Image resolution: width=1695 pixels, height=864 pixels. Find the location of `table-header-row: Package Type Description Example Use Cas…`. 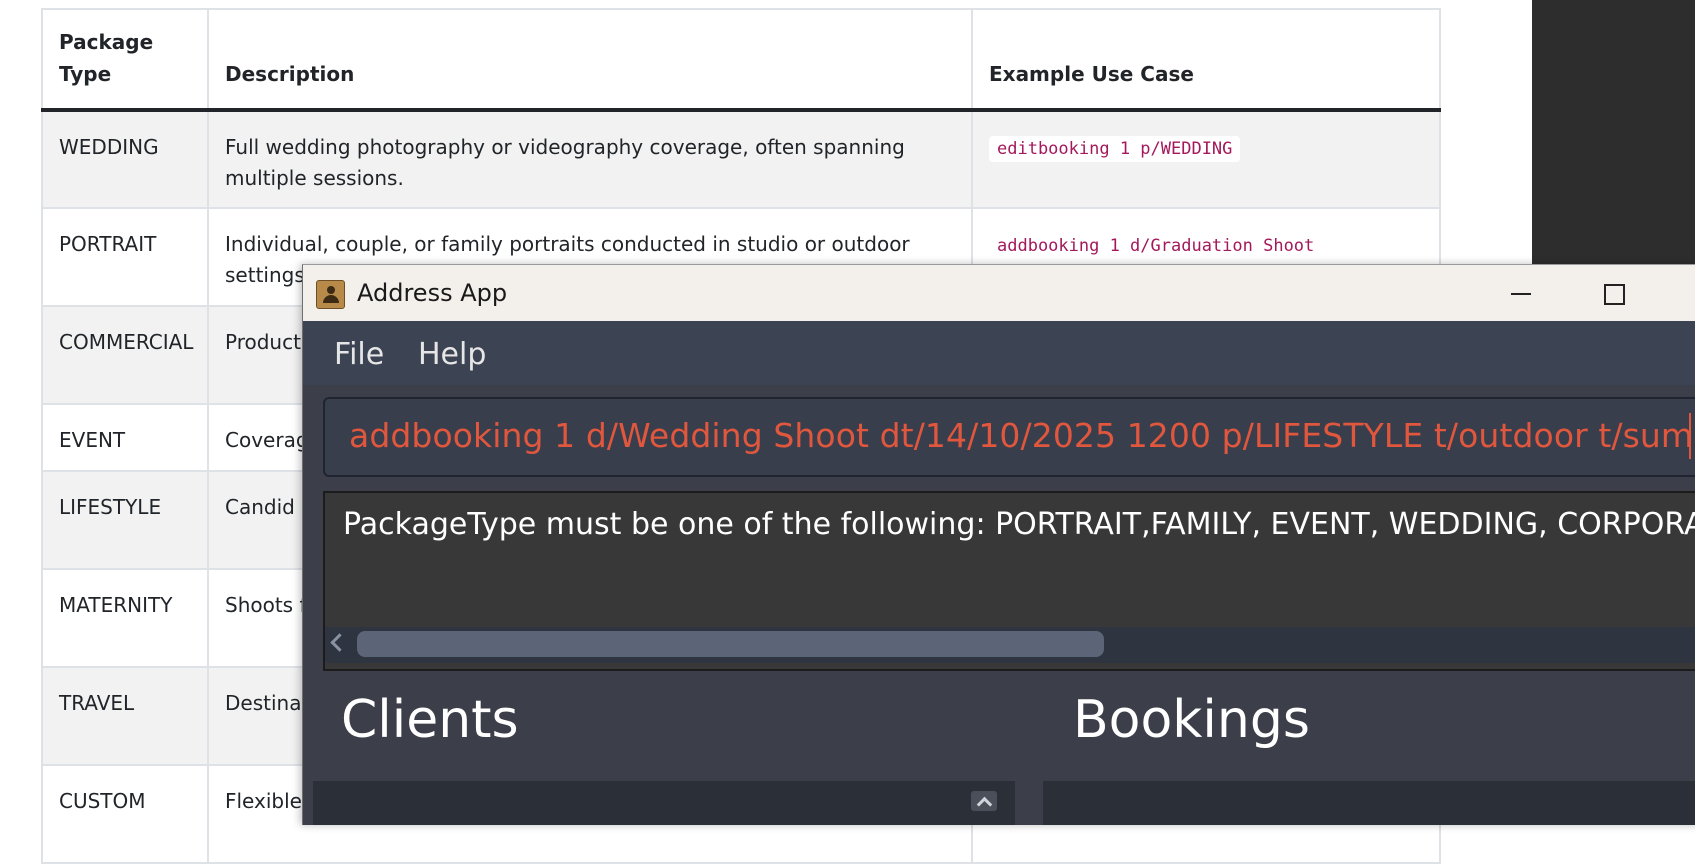

table-header-row: Package Type Description Example Use Cas… is located at coordinates (741, 60).